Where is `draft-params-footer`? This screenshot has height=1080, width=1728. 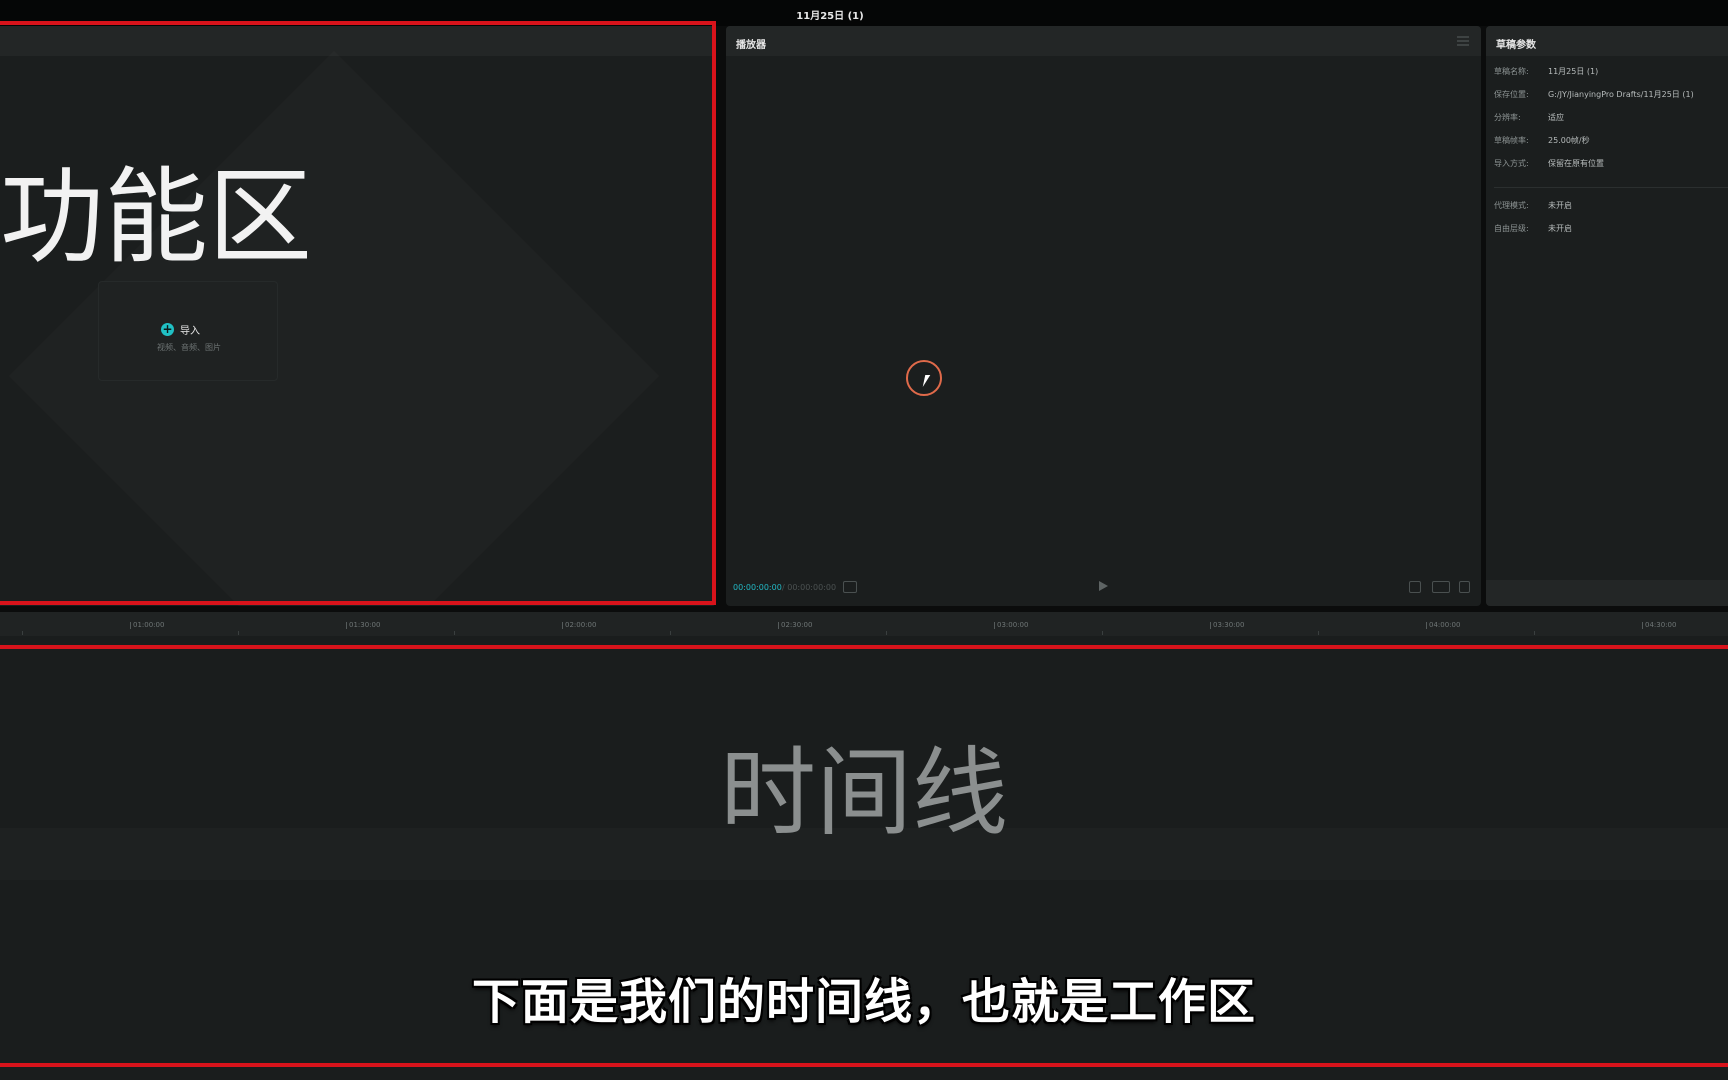 draft-params-footer is located at coordinates (1607, 593).